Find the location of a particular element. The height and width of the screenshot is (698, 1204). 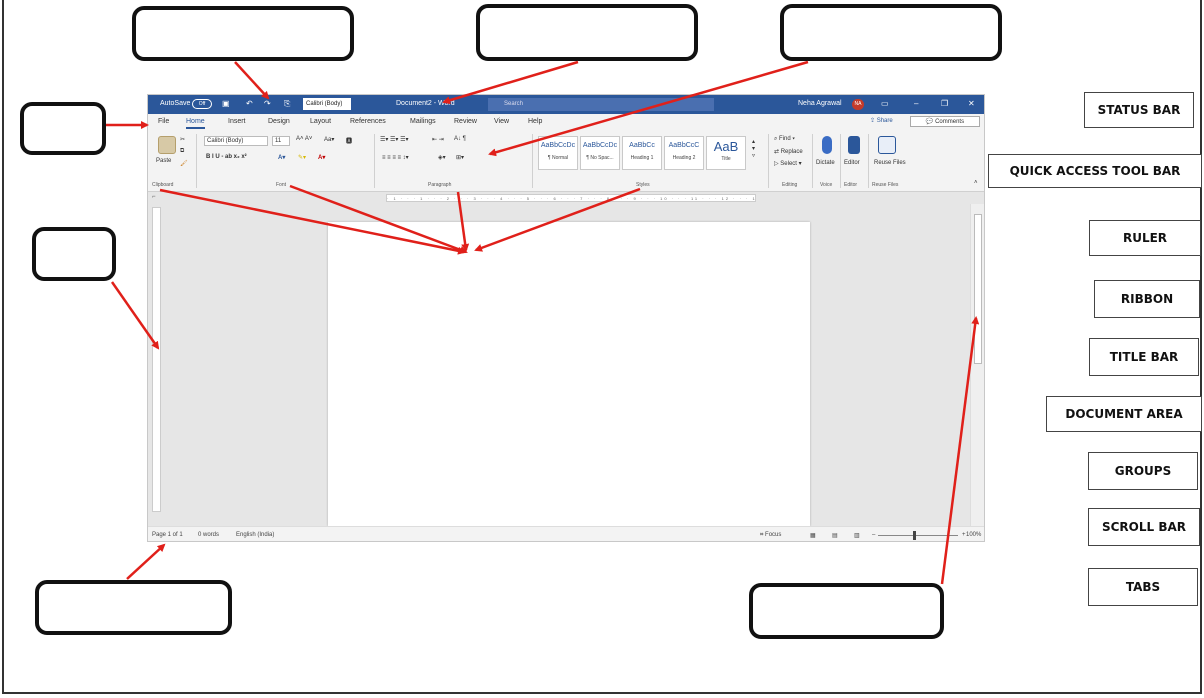

highlight-icon: ✎▾ is located at coordinates (302, 157).